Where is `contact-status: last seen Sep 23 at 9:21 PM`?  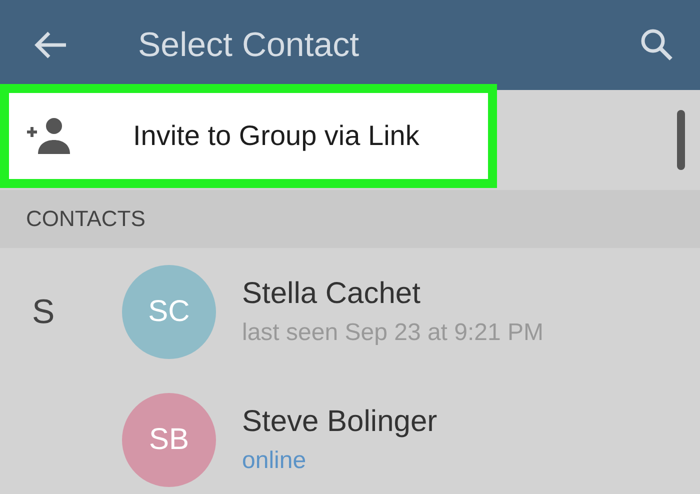
contact-status: last seen Sep 23 at 9:21 PM is located at coordinates (393, 333).